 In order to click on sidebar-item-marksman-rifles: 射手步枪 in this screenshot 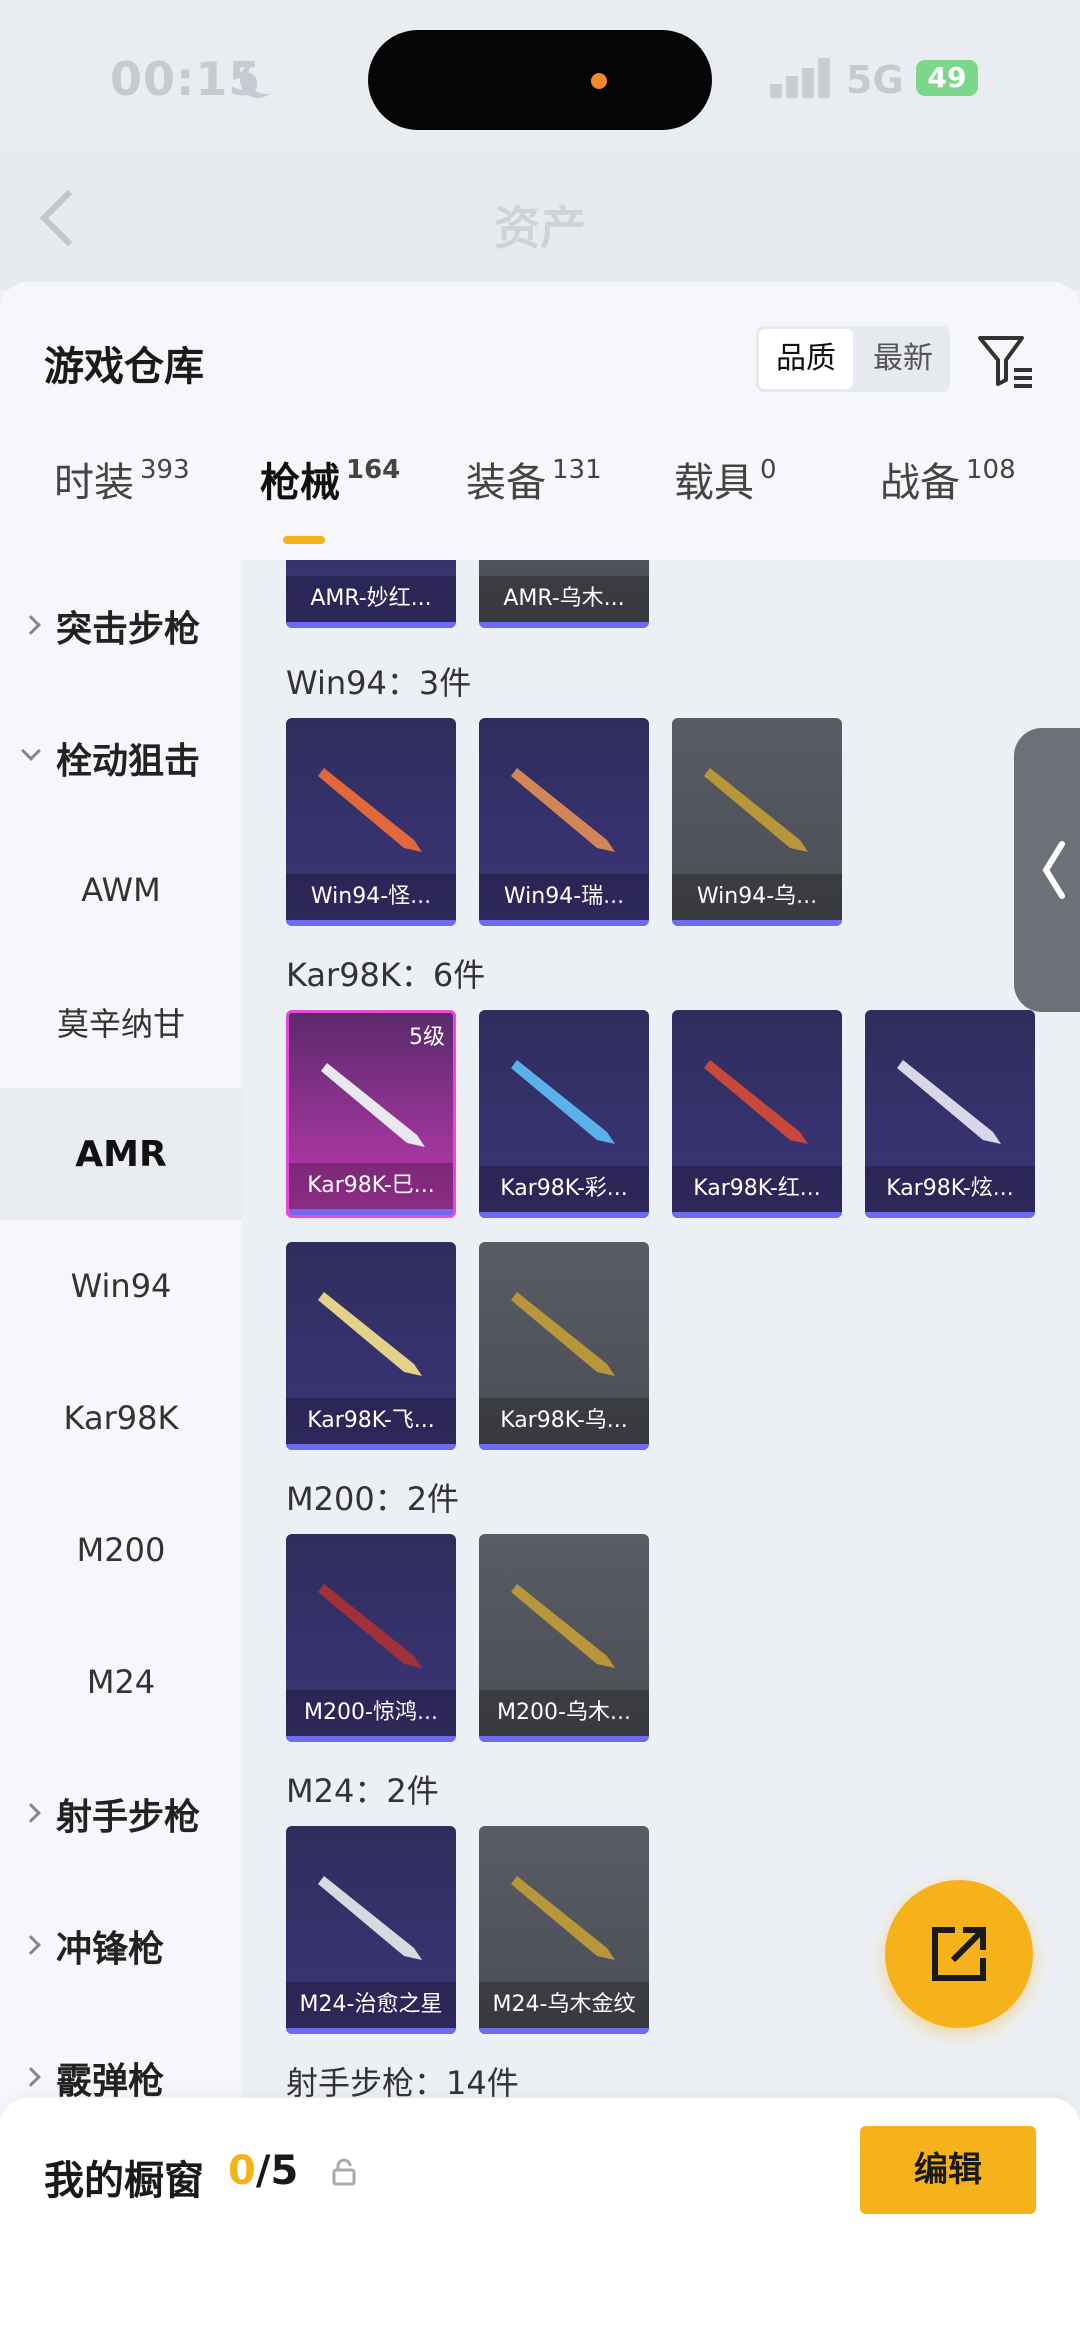, I will do `click(121, 1814)`.